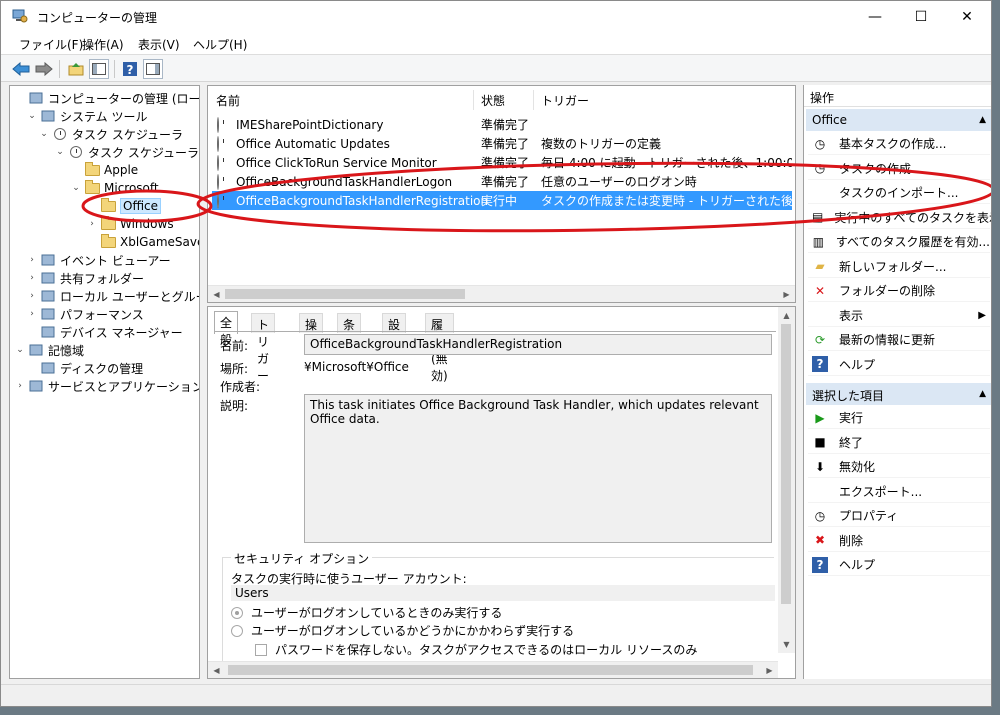 The width and height of the screenshot is (1000, 715). I want to click on tab-history: 履歴 (無効), so click(439, 348).